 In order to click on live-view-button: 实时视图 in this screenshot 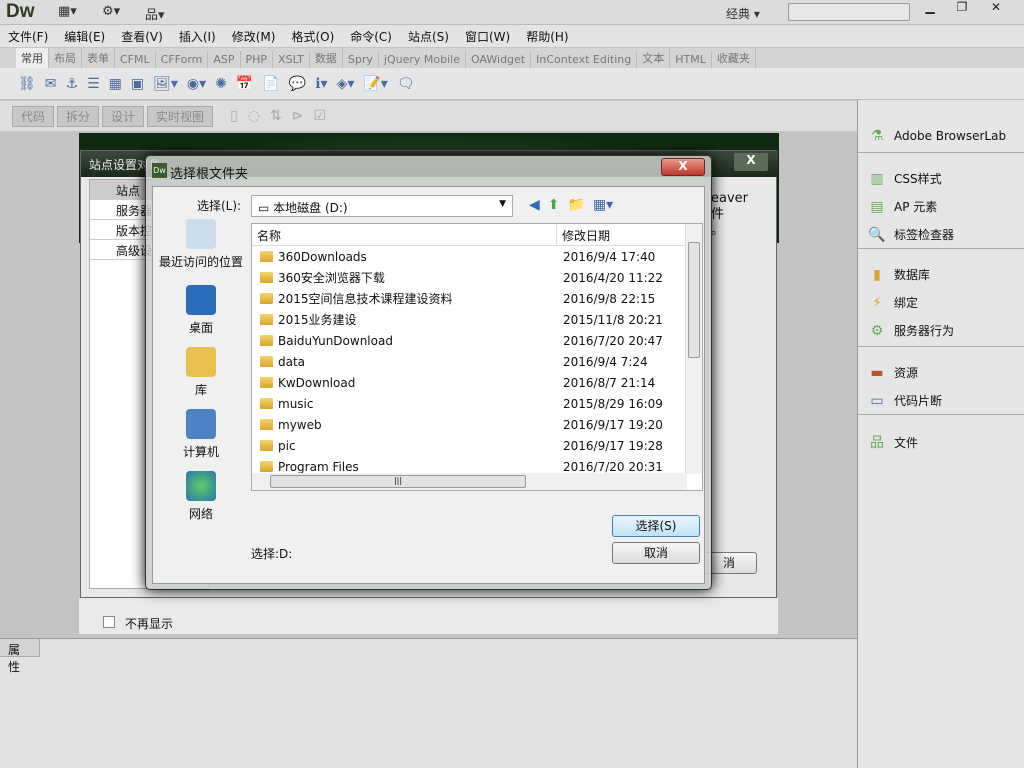, I will do `click(180, 116)`.